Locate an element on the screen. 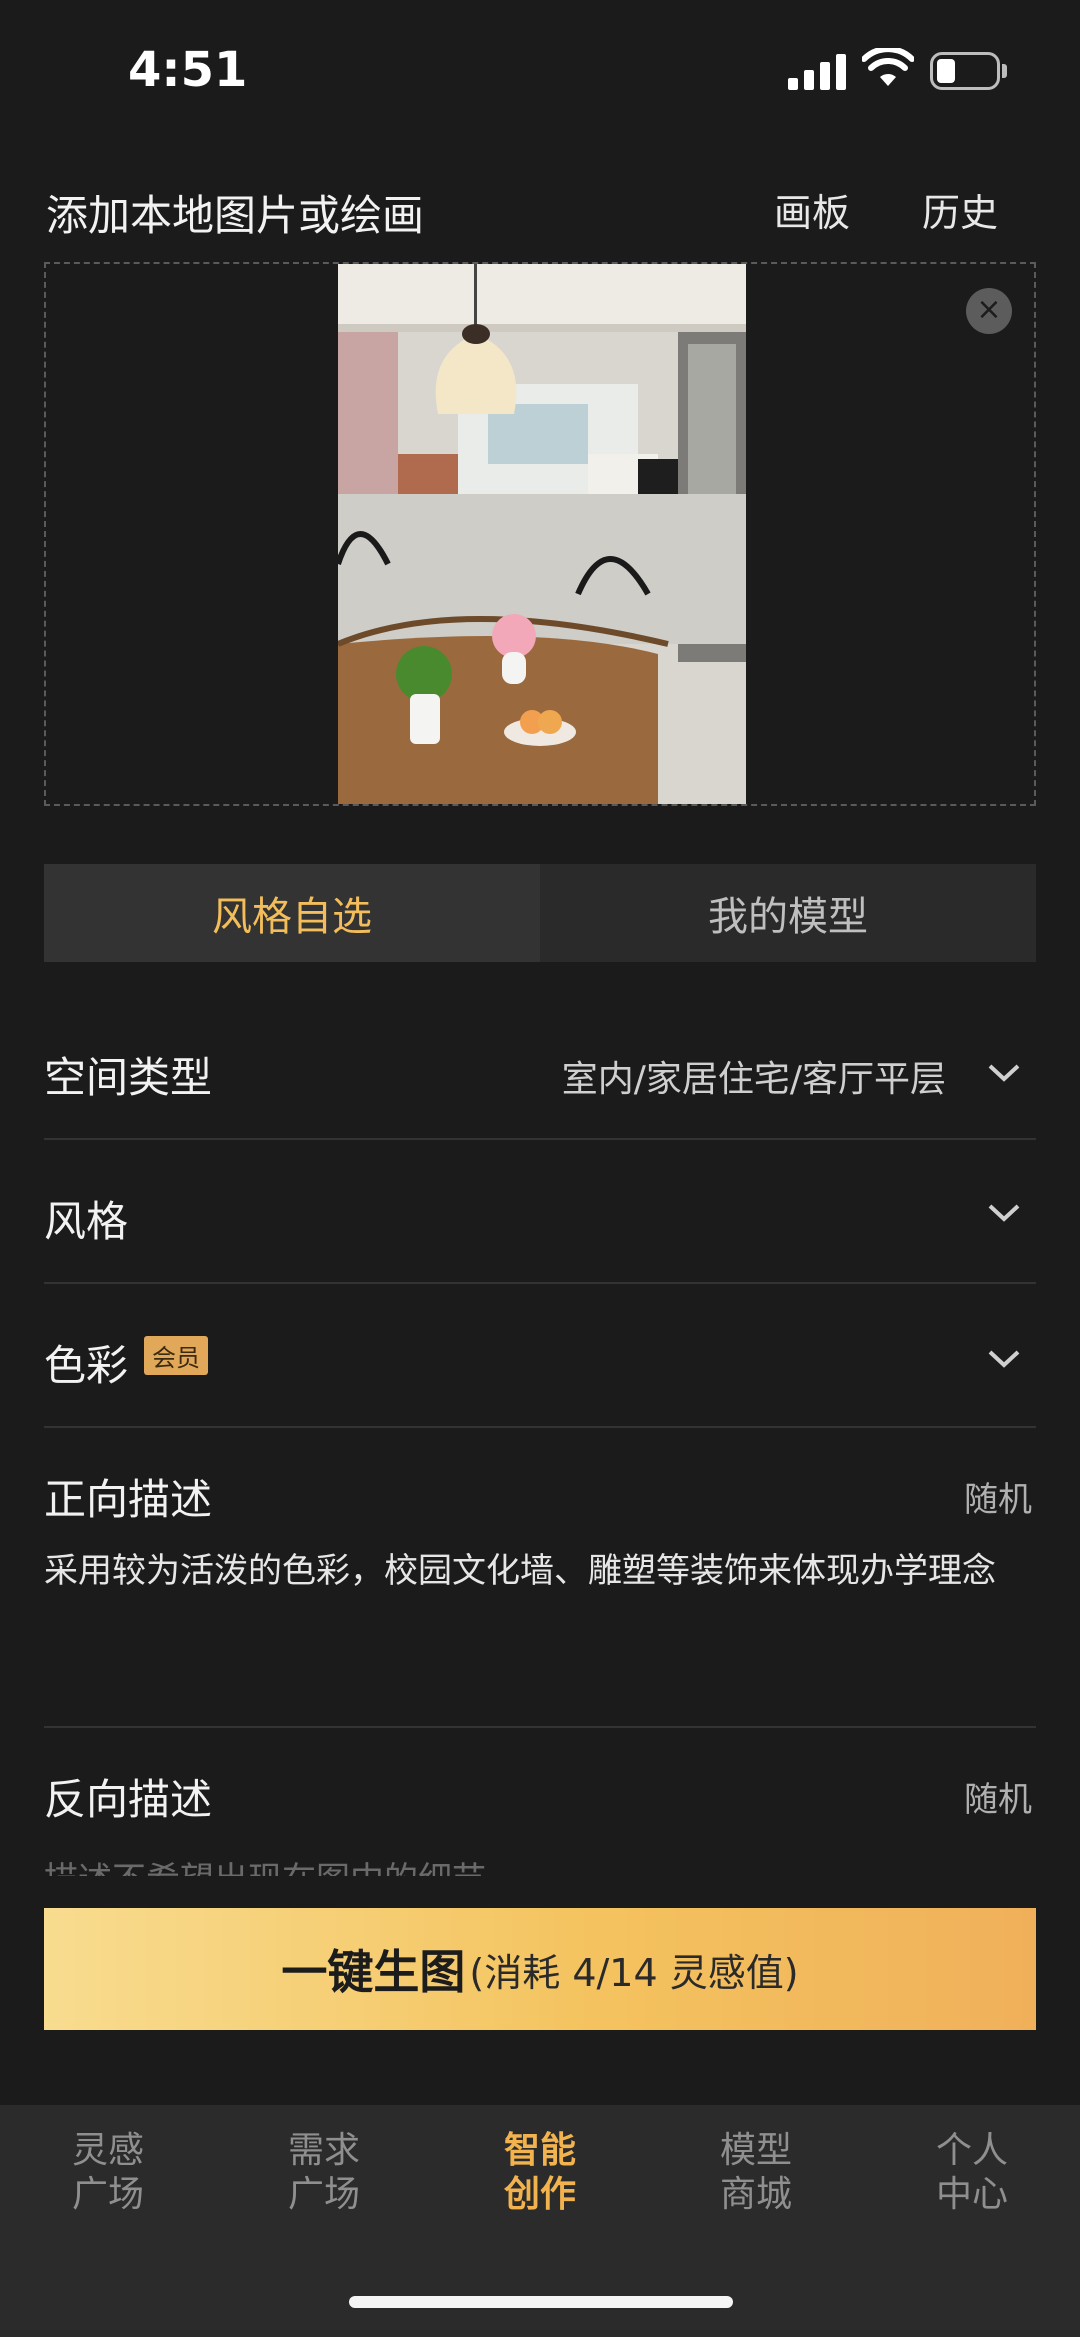 This screenshot has width=1080, height=2337. negative-prompt-input: 描述不希望出现在图中的细节 is located at coordinates (265, 1866).